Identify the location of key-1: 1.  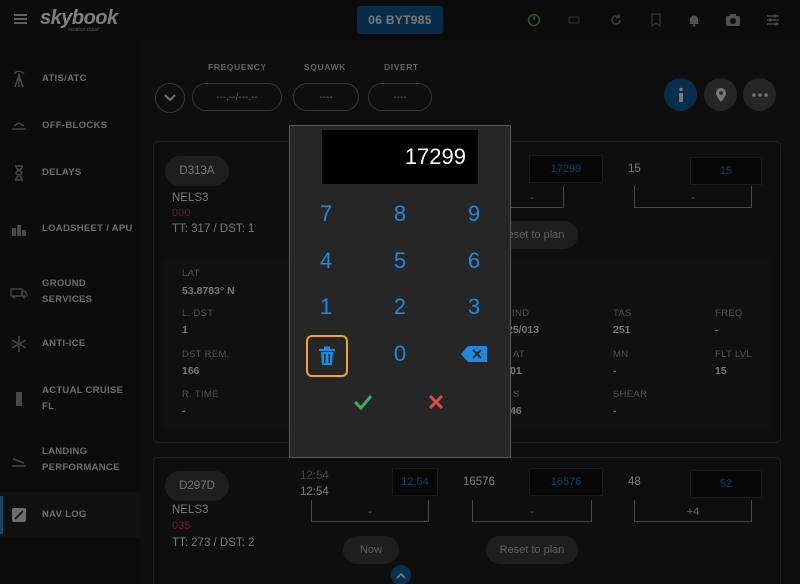
(326, 307).